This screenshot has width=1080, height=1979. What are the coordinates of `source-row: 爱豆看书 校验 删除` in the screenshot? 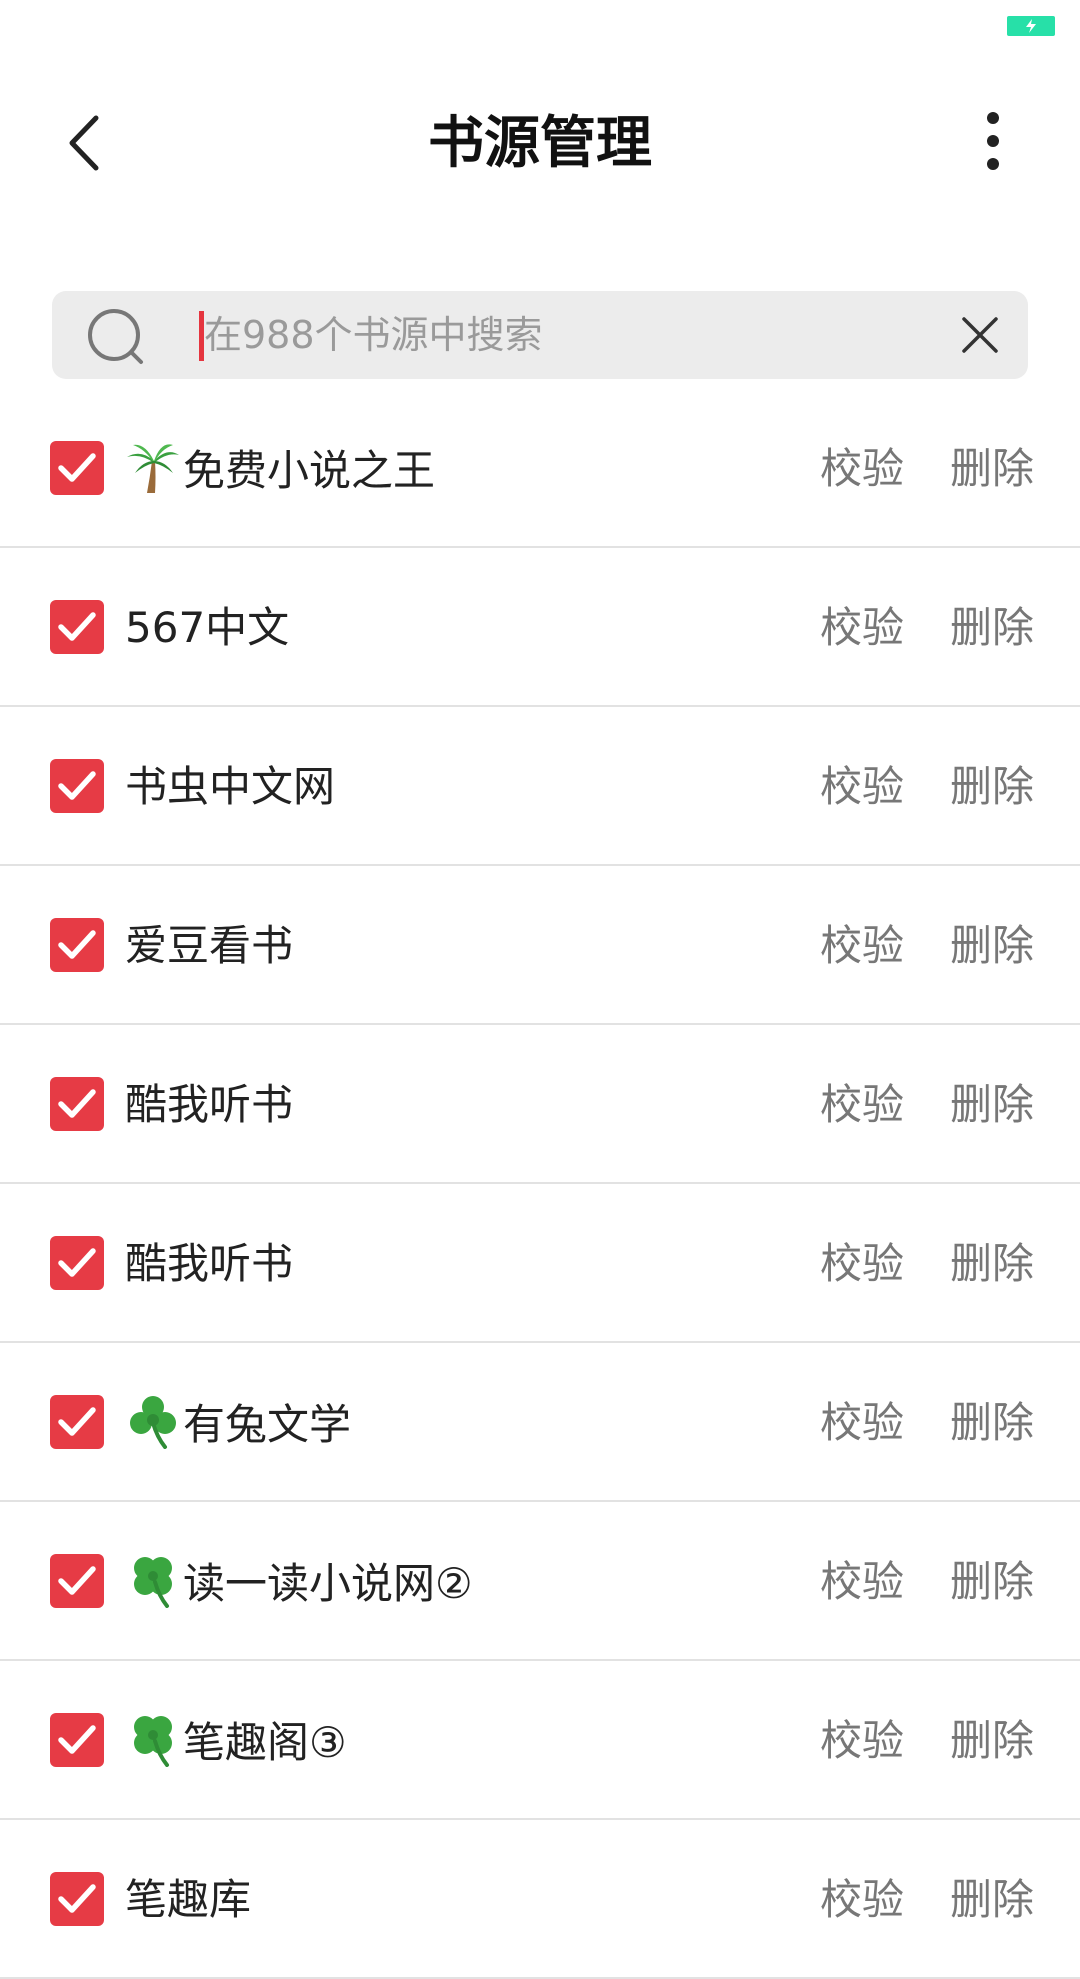 It's located at (540, 945).